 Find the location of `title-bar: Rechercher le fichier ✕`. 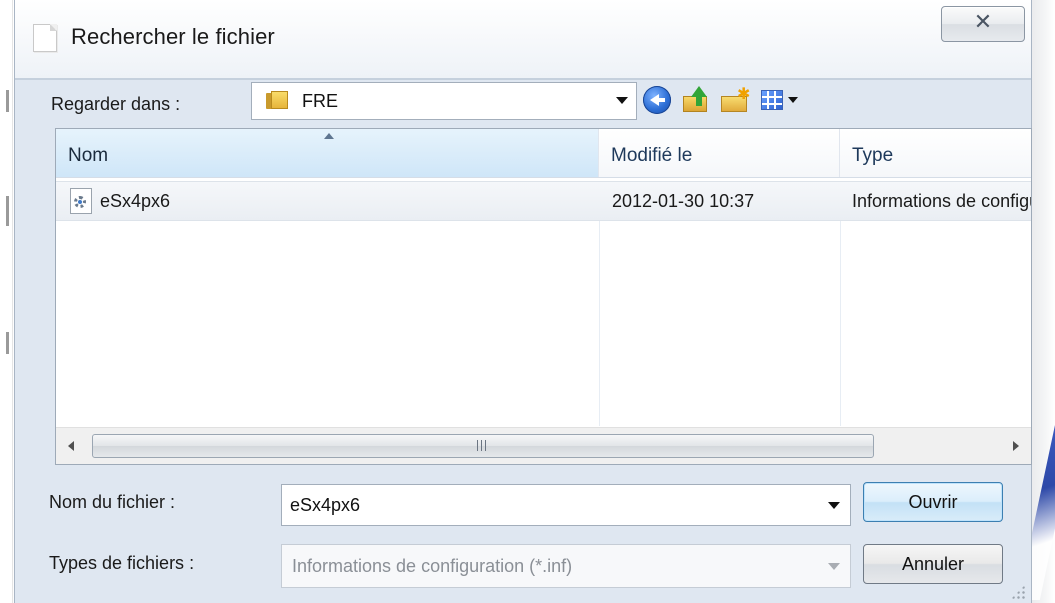

title-bar: Rechercher le fichier ✕ is located at coordinates (523, 39).